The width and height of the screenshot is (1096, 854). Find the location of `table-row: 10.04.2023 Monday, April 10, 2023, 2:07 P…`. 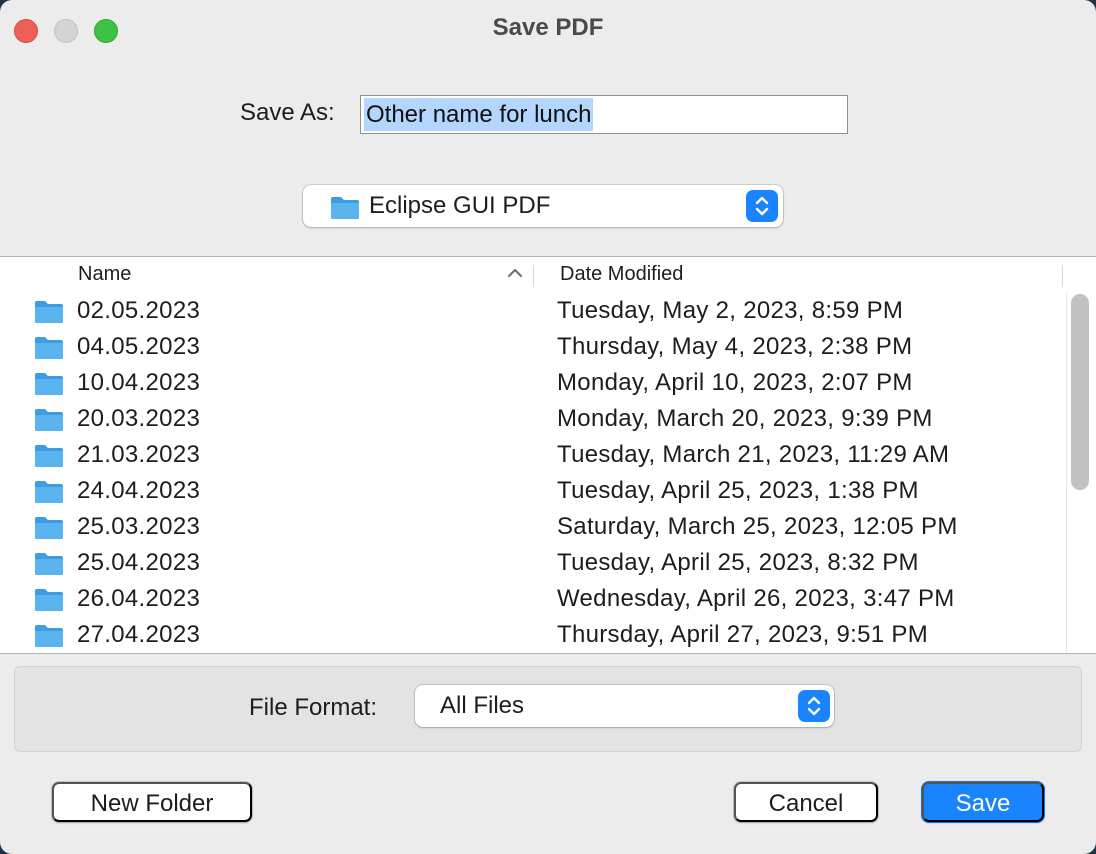

table-row: 10.04.2023 Monday, April 10, 2023, 2:07 P… is located at coordinates (533, 383).